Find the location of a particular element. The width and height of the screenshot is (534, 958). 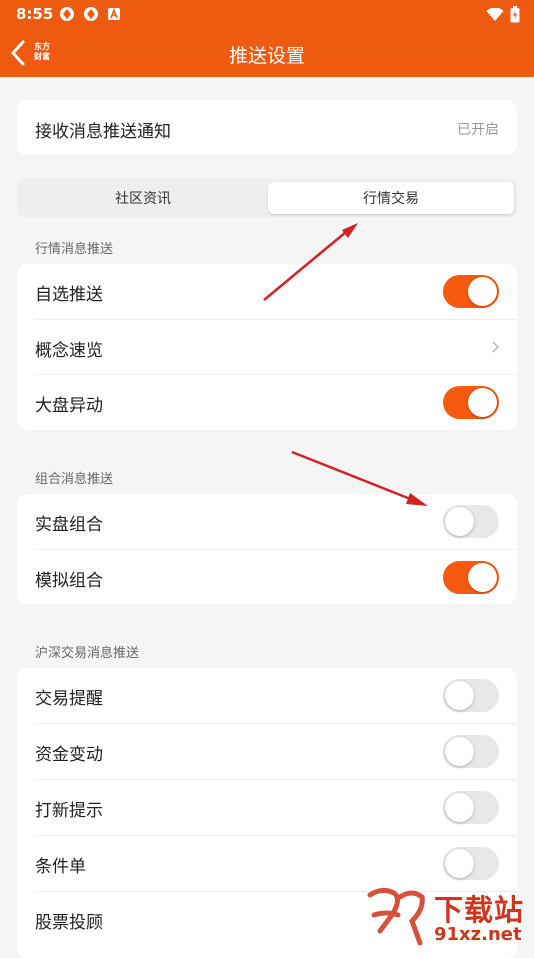

setting-row-ipo-tip: 打新提示 is located at coordinates (267, 807).